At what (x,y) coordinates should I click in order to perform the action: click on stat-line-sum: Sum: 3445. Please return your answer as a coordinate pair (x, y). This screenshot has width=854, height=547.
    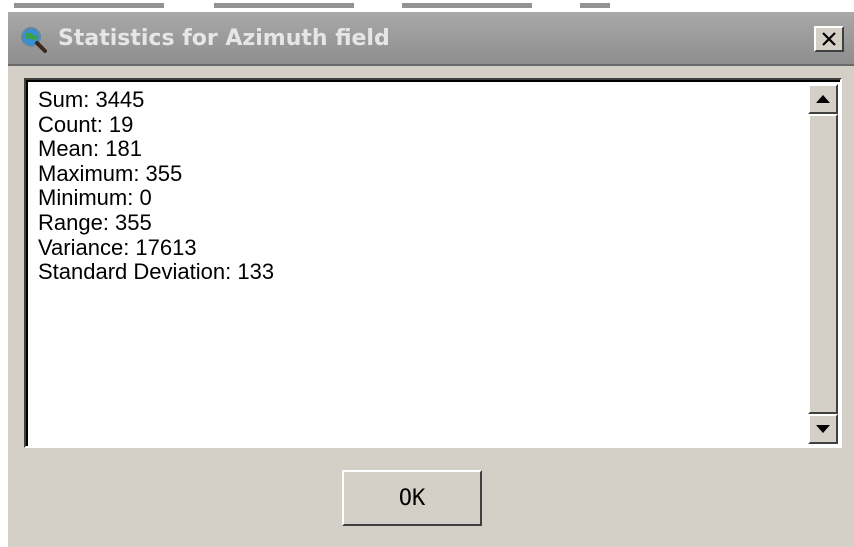
    Looking at the image, I should click on (91, 99).